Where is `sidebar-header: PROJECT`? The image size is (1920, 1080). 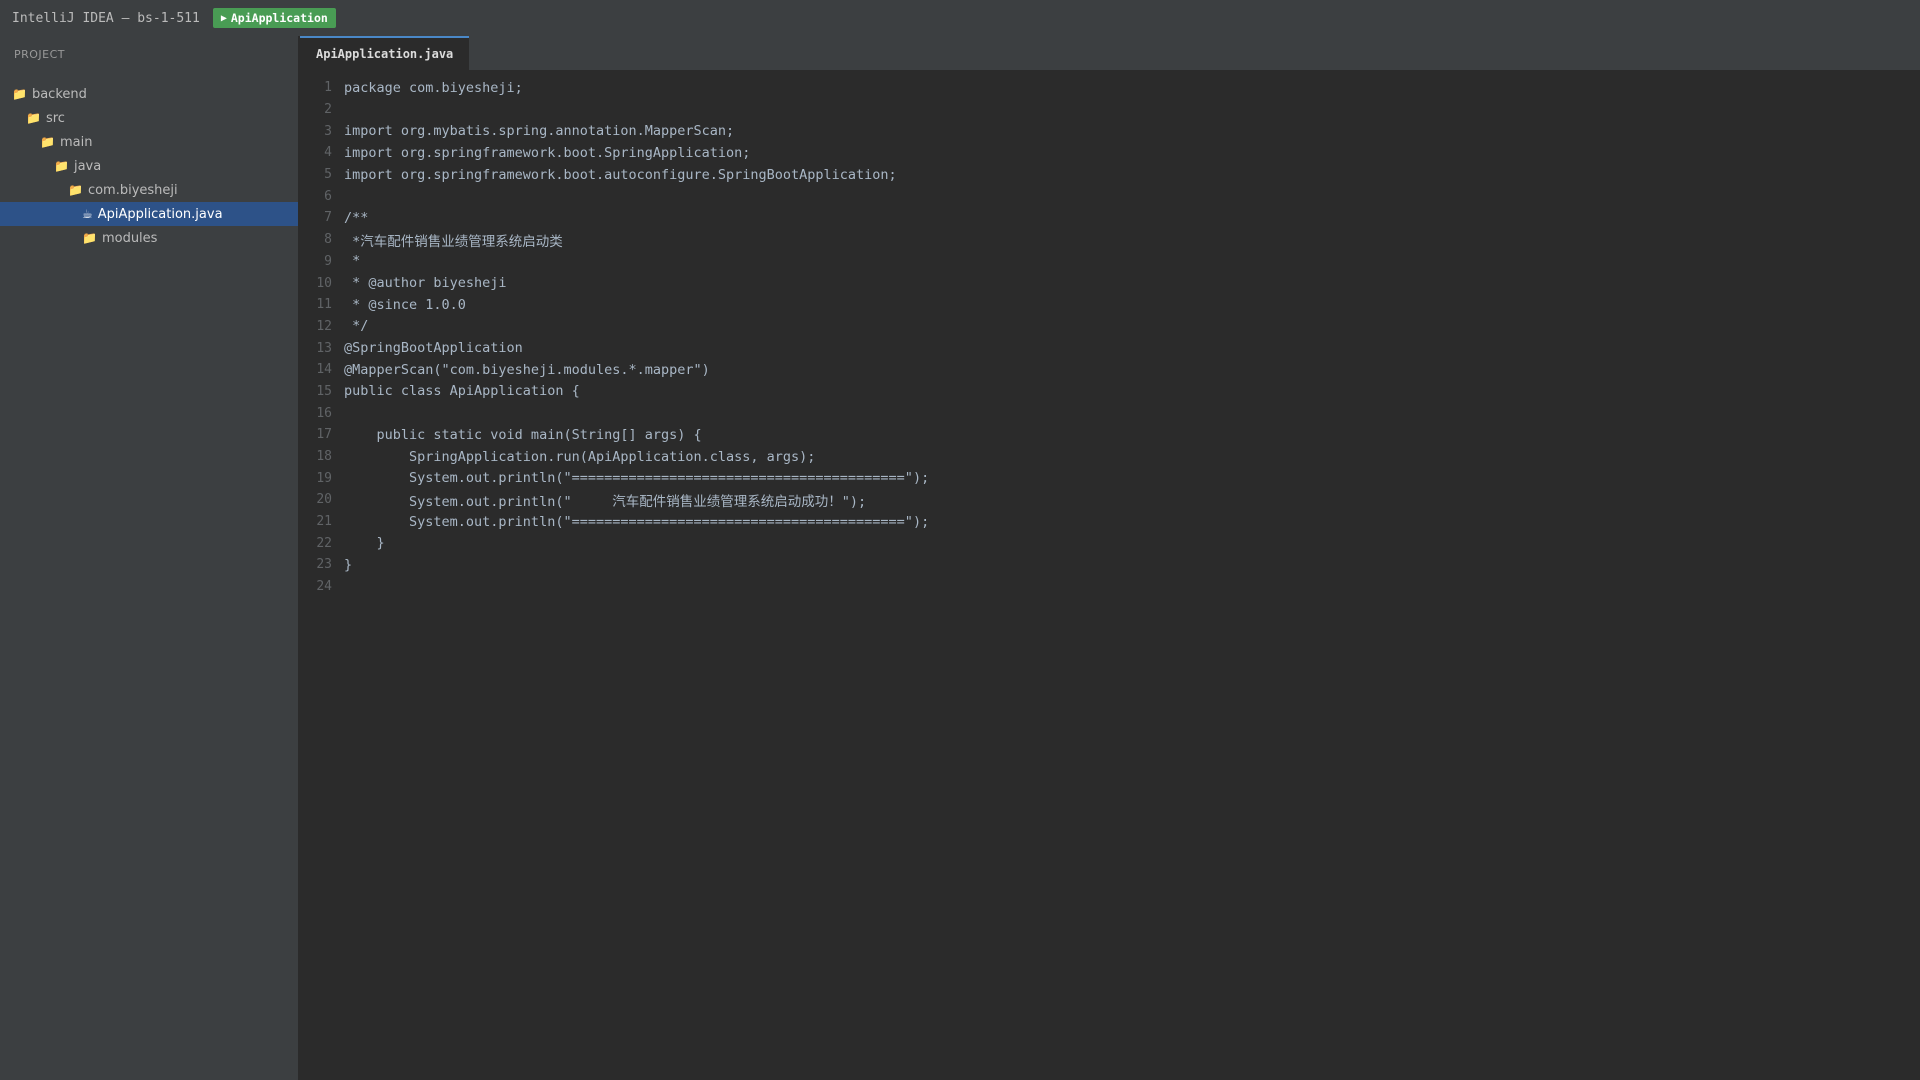
sidebar-header: PROJECT is located at coordinates (40, 54).